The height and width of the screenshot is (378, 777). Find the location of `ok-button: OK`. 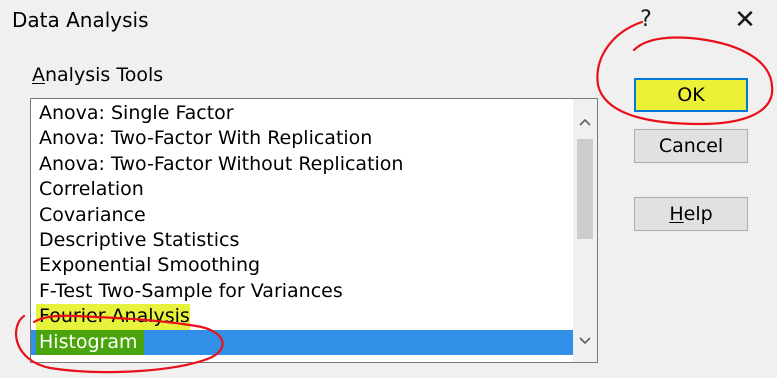

ok-button: OK is located at coordinates (691, 95).